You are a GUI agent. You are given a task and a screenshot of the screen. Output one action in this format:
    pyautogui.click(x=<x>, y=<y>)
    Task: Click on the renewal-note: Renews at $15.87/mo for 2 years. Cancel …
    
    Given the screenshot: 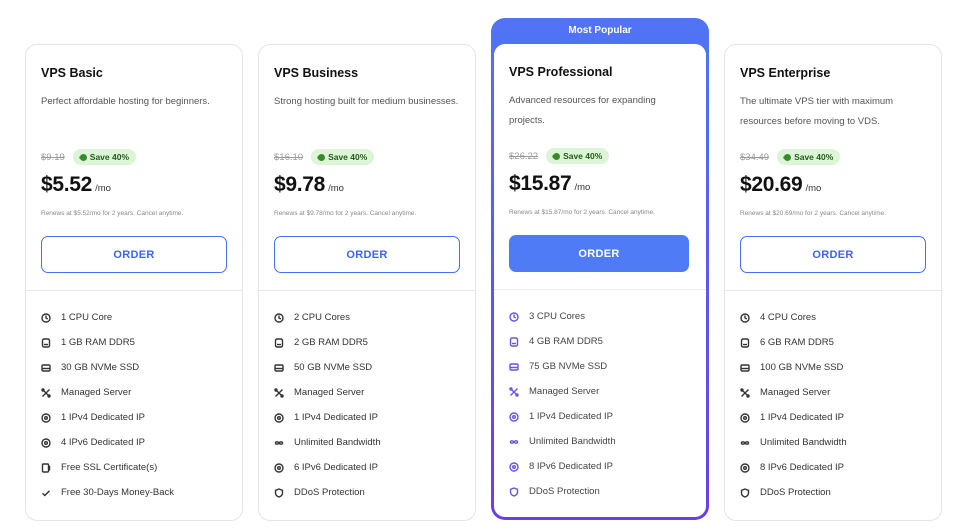 What is the action you would take?
    pyautogui.click(x=582, y=212)
    